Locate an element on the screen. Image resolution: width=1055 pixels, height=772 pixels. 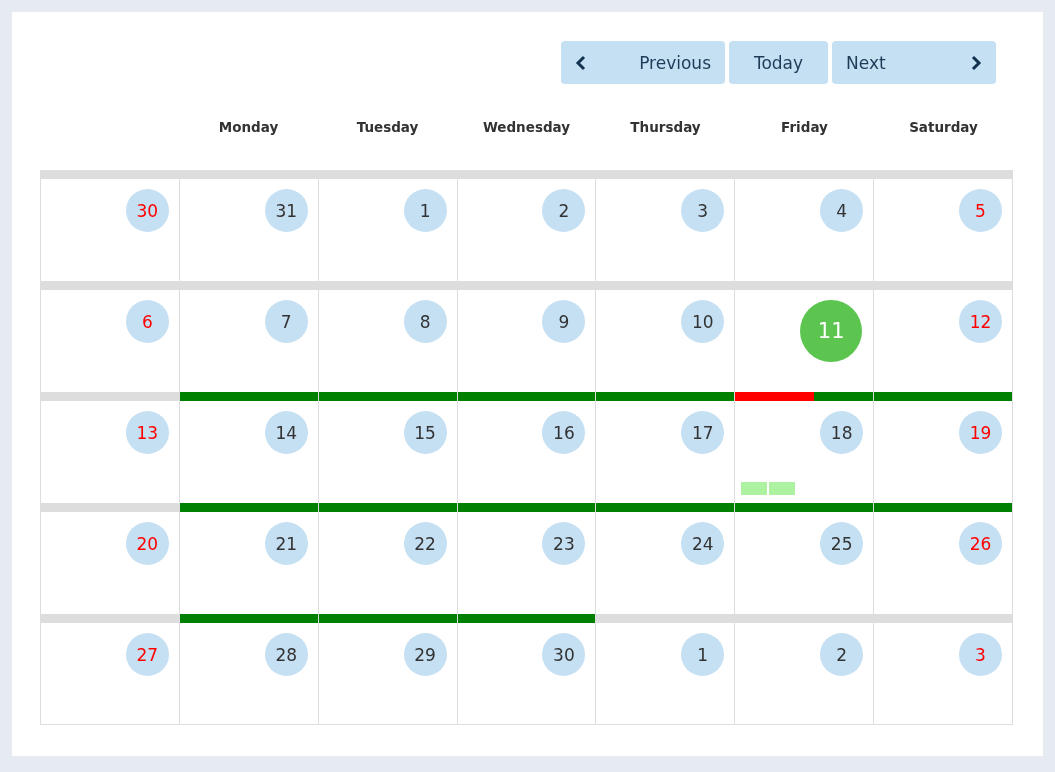
day-cell: 9 is located at coordinates (527, 336).